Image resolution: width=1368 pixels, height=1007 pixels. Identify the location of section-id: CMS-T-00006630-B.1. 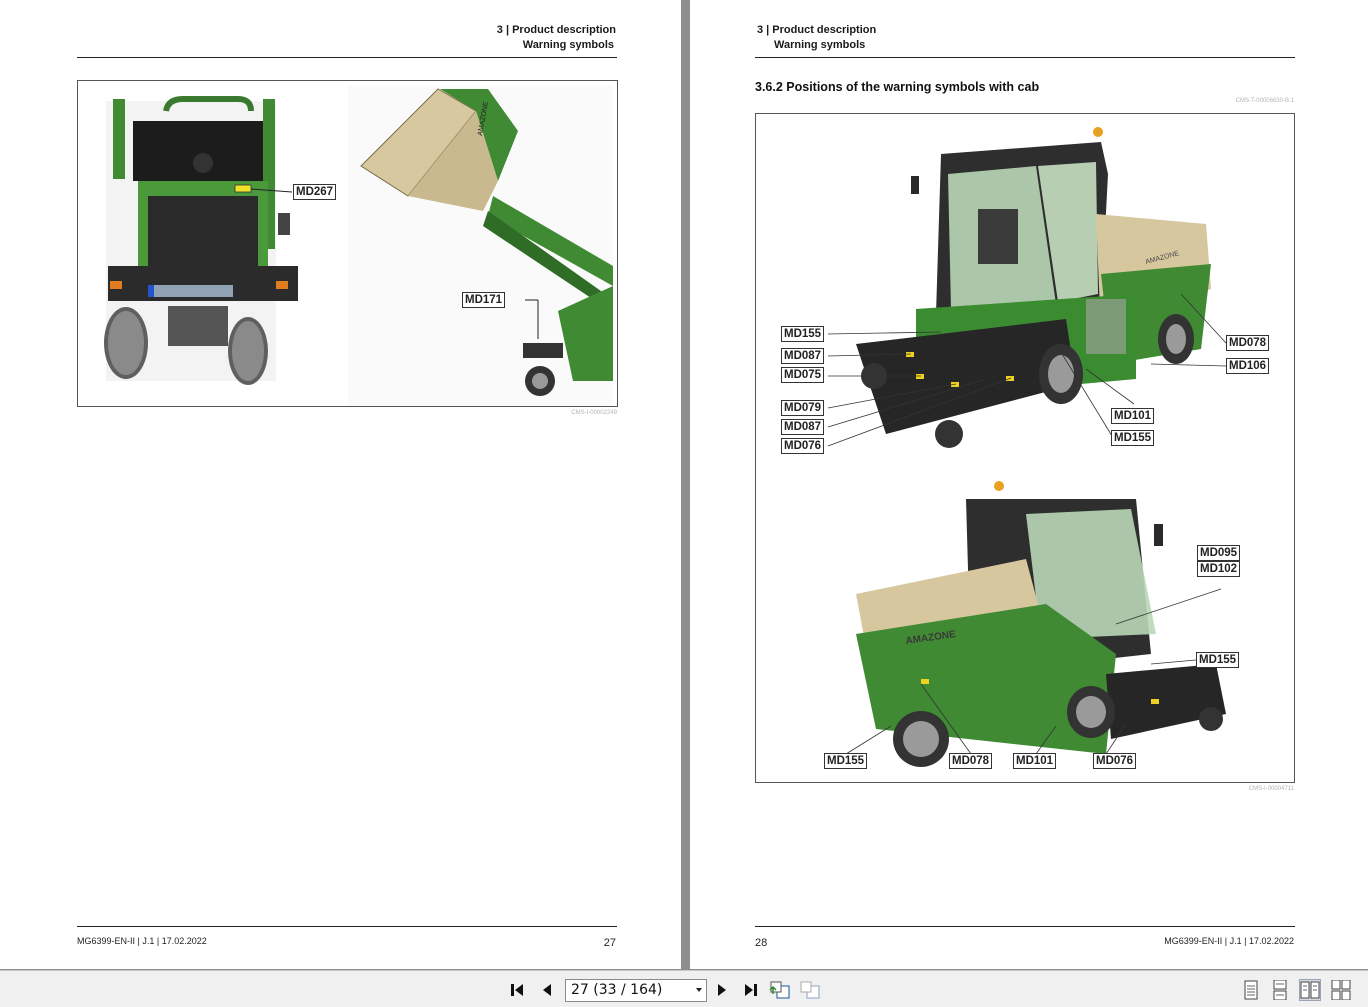
(1264, 101).